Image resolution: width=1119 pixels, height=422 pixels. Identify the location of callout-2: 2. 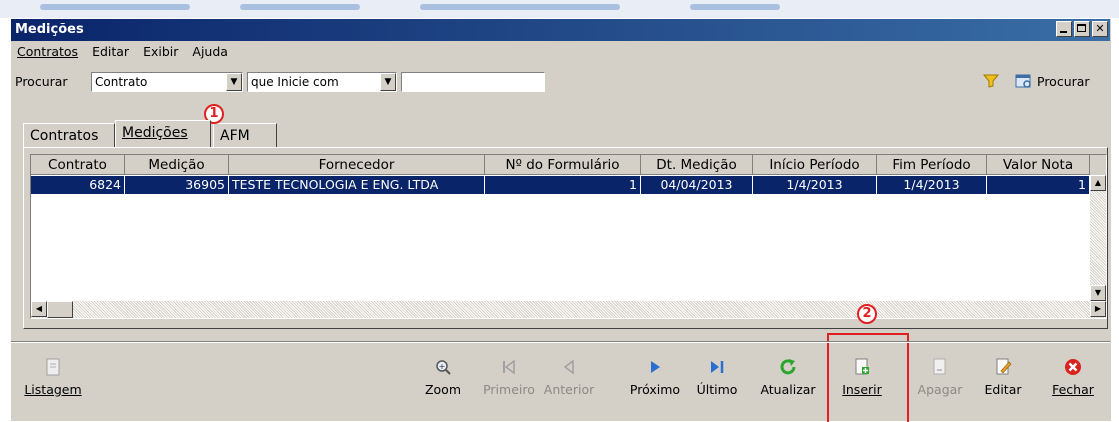
(867, 314).